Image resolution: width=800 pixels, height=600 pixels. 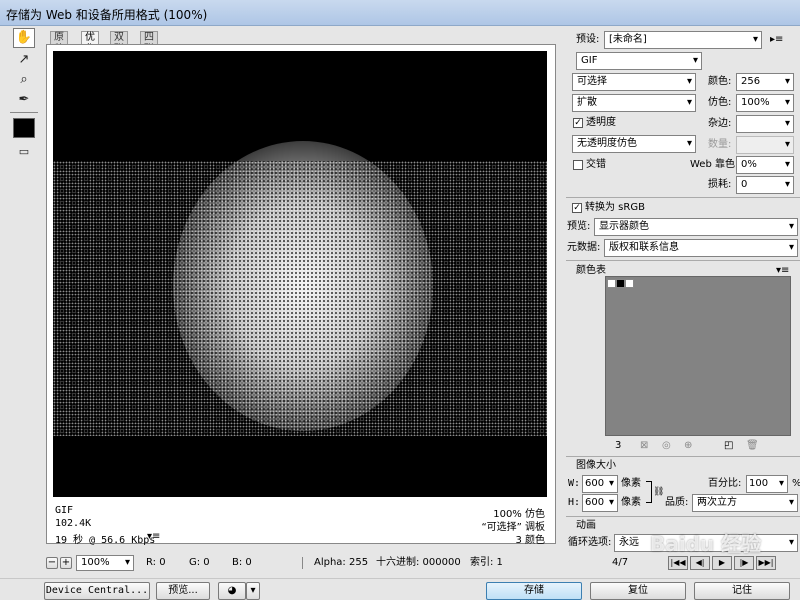 I want to click on color-count: 3, so click(x=618, y=445).